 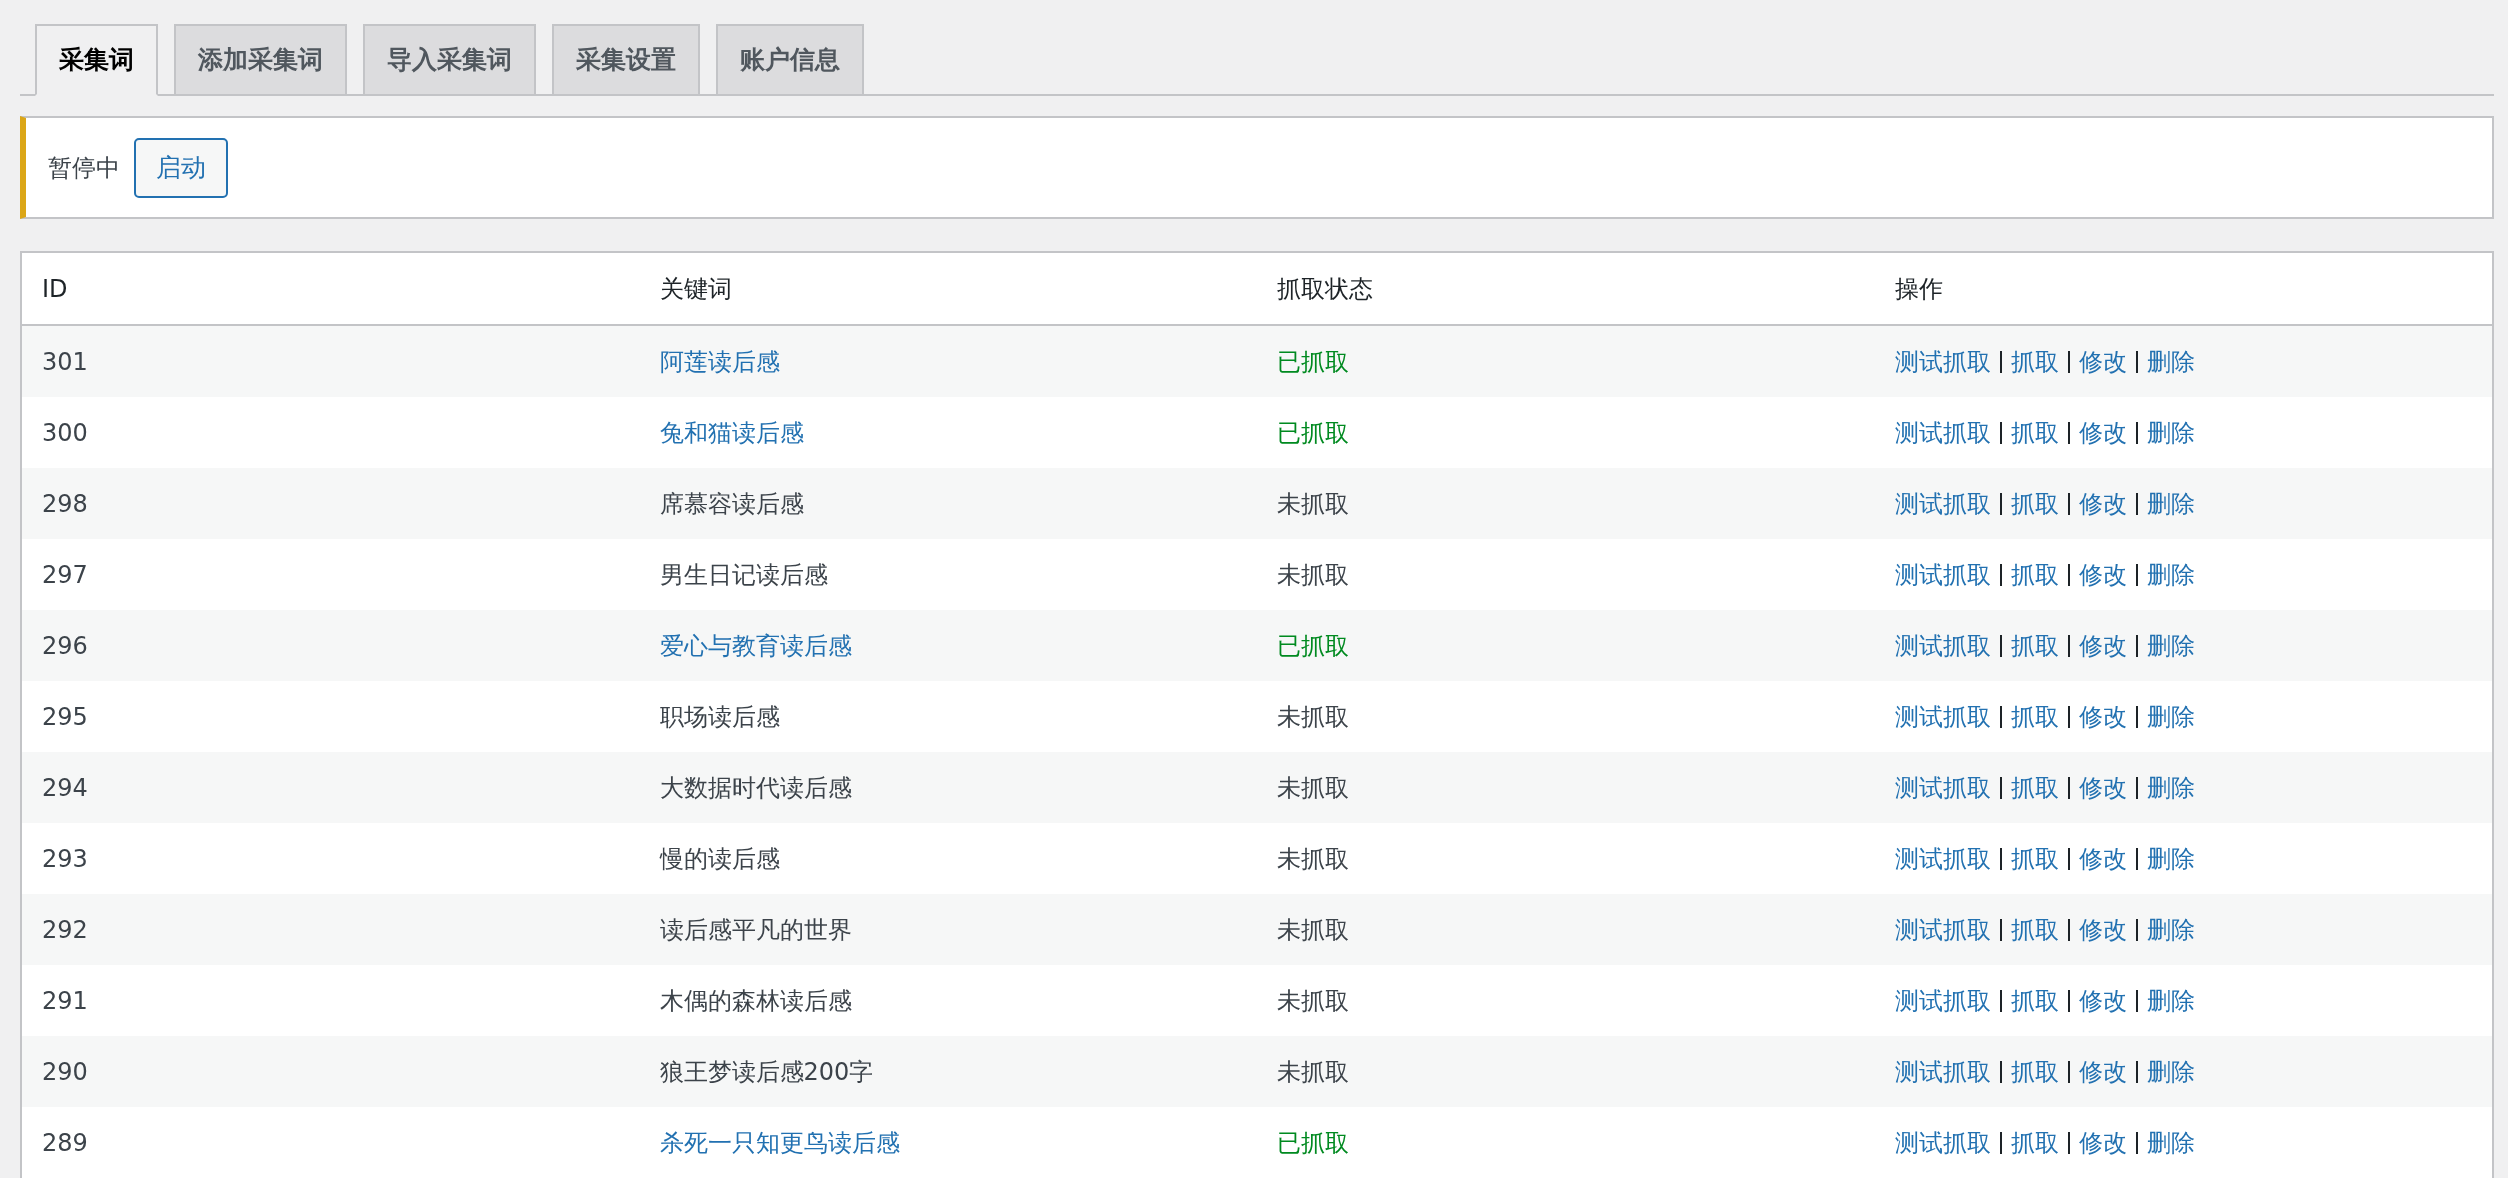 I want to click on keyword-cell: 狼王梦读后感200字, so click(x=766, y=1071).